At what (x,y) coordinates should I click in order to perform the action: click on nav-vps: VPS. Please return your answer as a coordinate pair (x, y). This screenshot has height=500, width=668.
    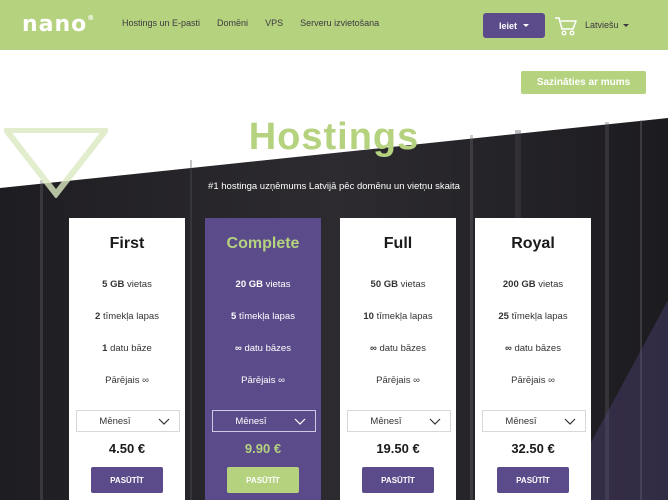
    Looking at the image, I should click on (274, 23).